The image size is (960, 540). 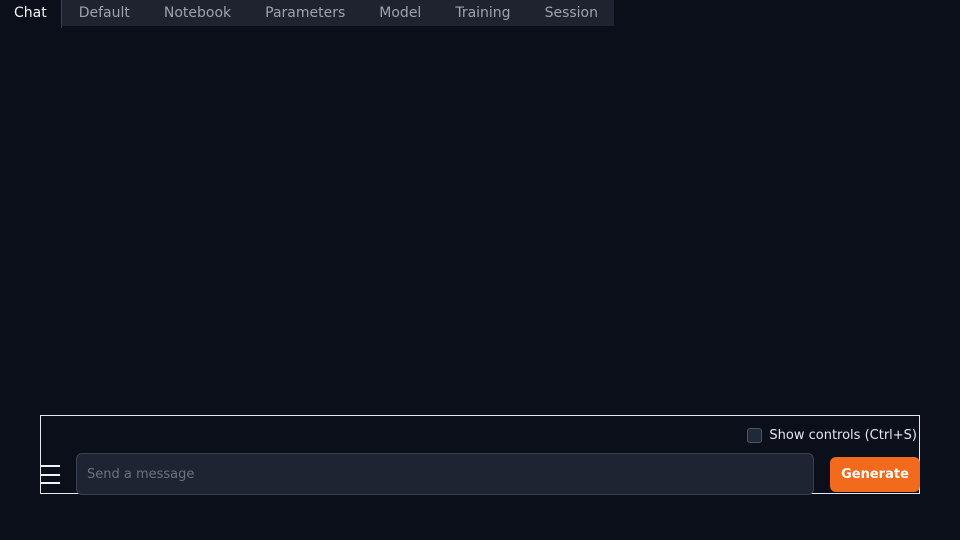 I want to click on tab-parameters: Parameters, so click(x=305, y=13).